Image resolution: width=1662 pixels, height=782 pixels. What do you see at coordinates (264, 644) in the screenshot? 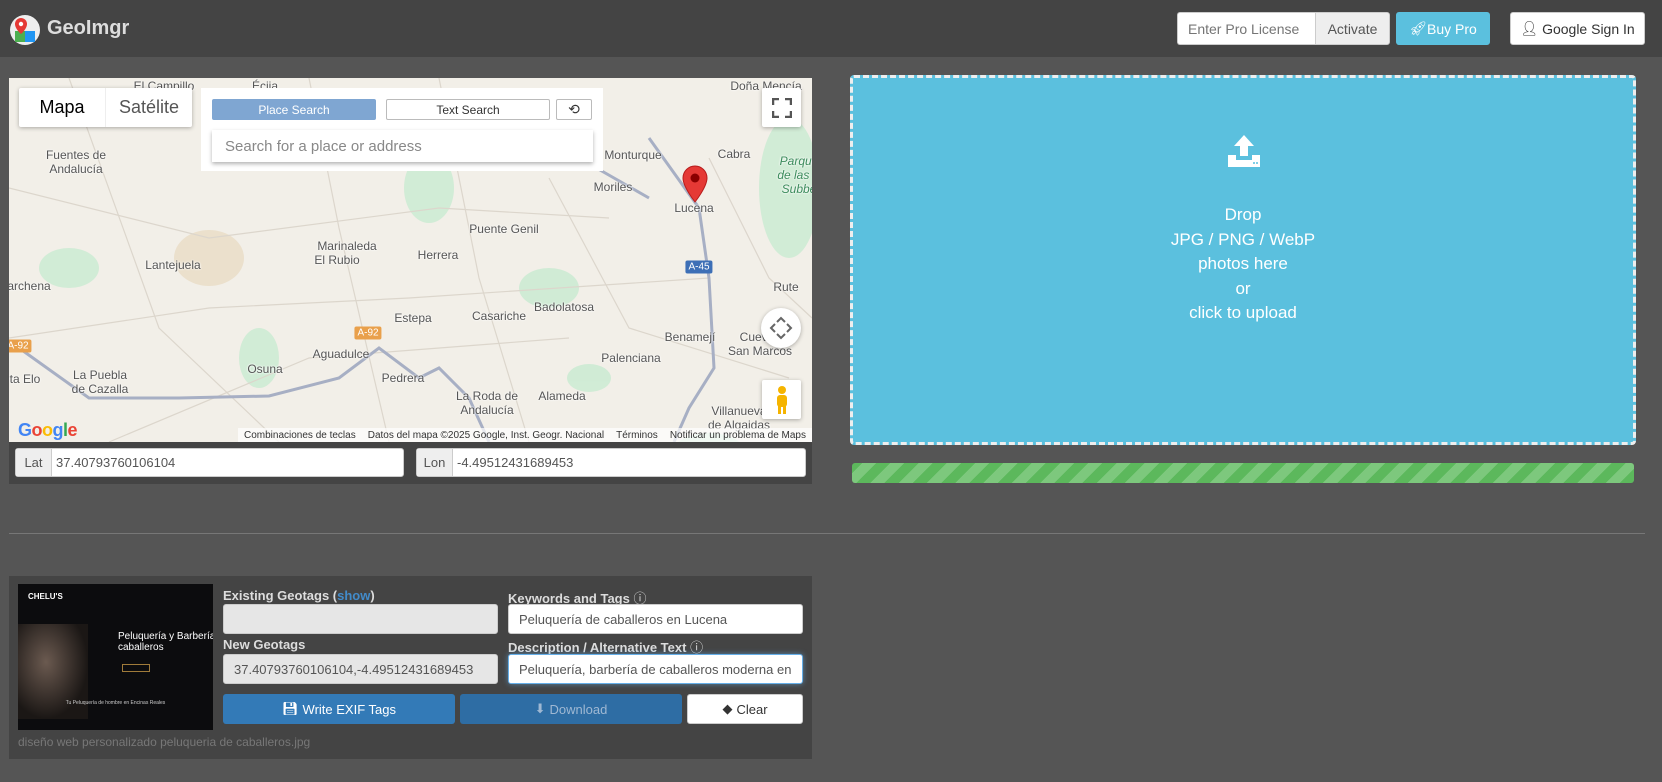
I see `new-geotags-label: New Geotags` at bounding box center [264, 644].